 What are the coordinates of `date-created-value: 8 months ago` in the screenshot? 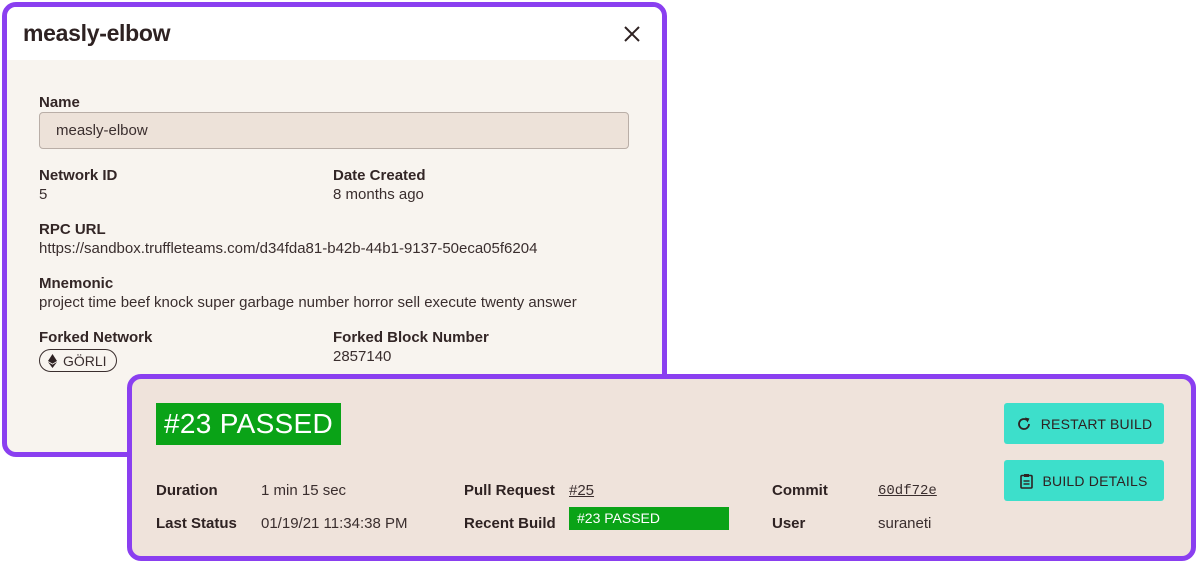 It's located at (378, 194).